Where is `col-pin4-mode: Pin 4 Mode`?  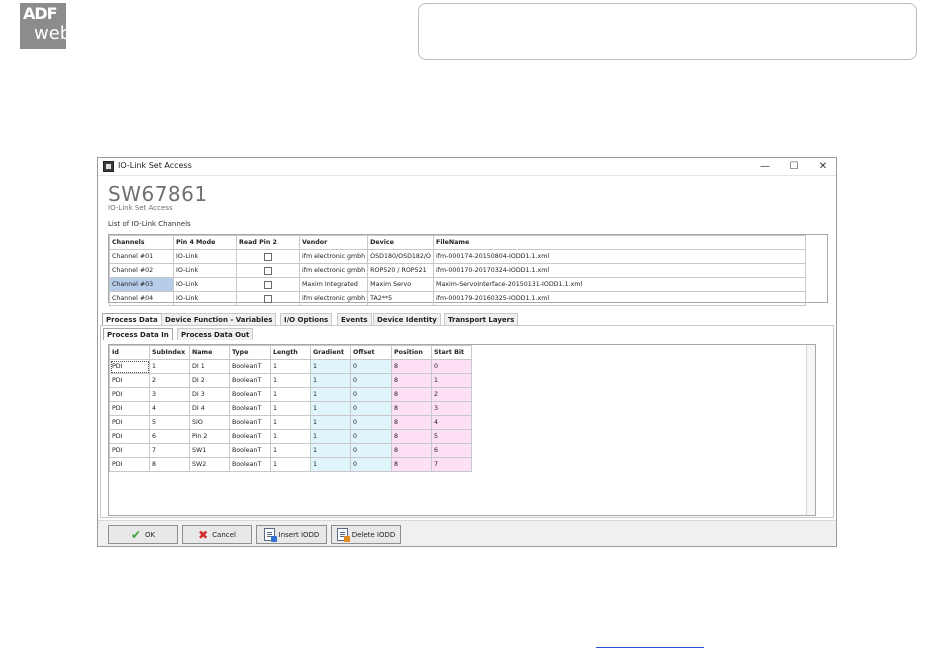
col-pin4-mode: Pin 4 Mode is located at coordinates (205, 242).